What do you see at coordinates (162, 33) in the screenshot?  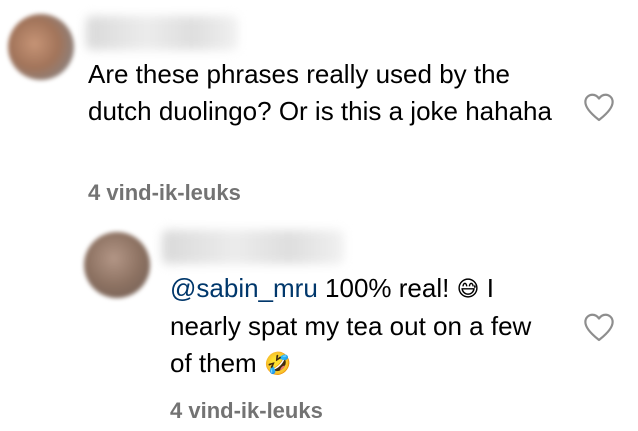 I see `comment-1-username` at bounding box center [162, 33].